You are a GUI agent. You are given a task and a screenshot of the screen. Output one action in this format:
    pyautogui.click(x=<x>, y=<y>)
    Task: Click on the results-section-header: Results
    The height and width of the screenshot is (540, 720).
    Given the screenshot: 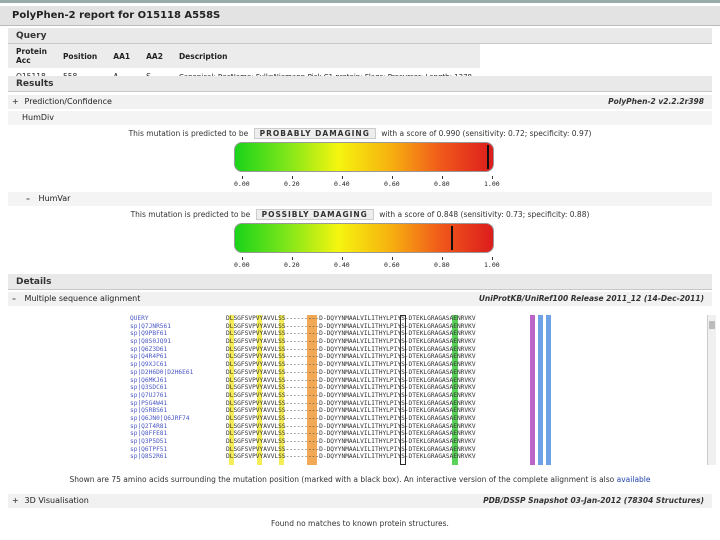 What is the action you would take?
    pyautogui.click(x=360, y=84)
    